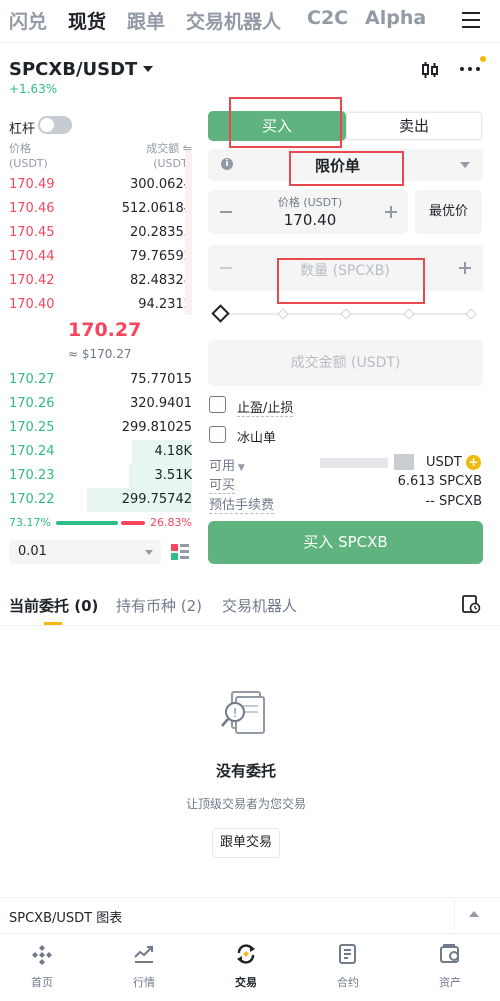 Image resolution: width=500 pixels, height=1001 pixels. I want to click on tp-sl-checkbox, so click(217, 404).